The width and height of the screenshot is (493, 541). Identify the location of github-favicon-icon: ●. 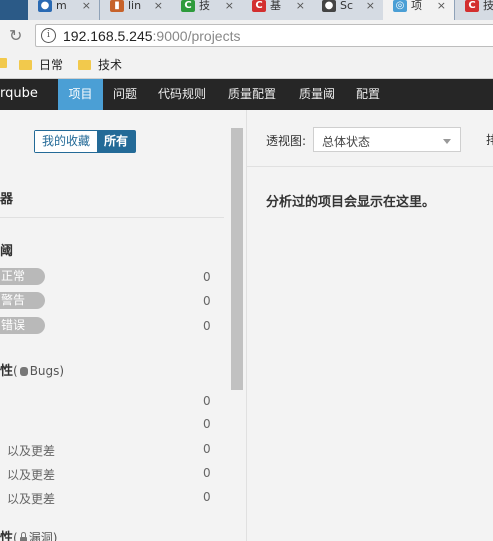
(329, 6).